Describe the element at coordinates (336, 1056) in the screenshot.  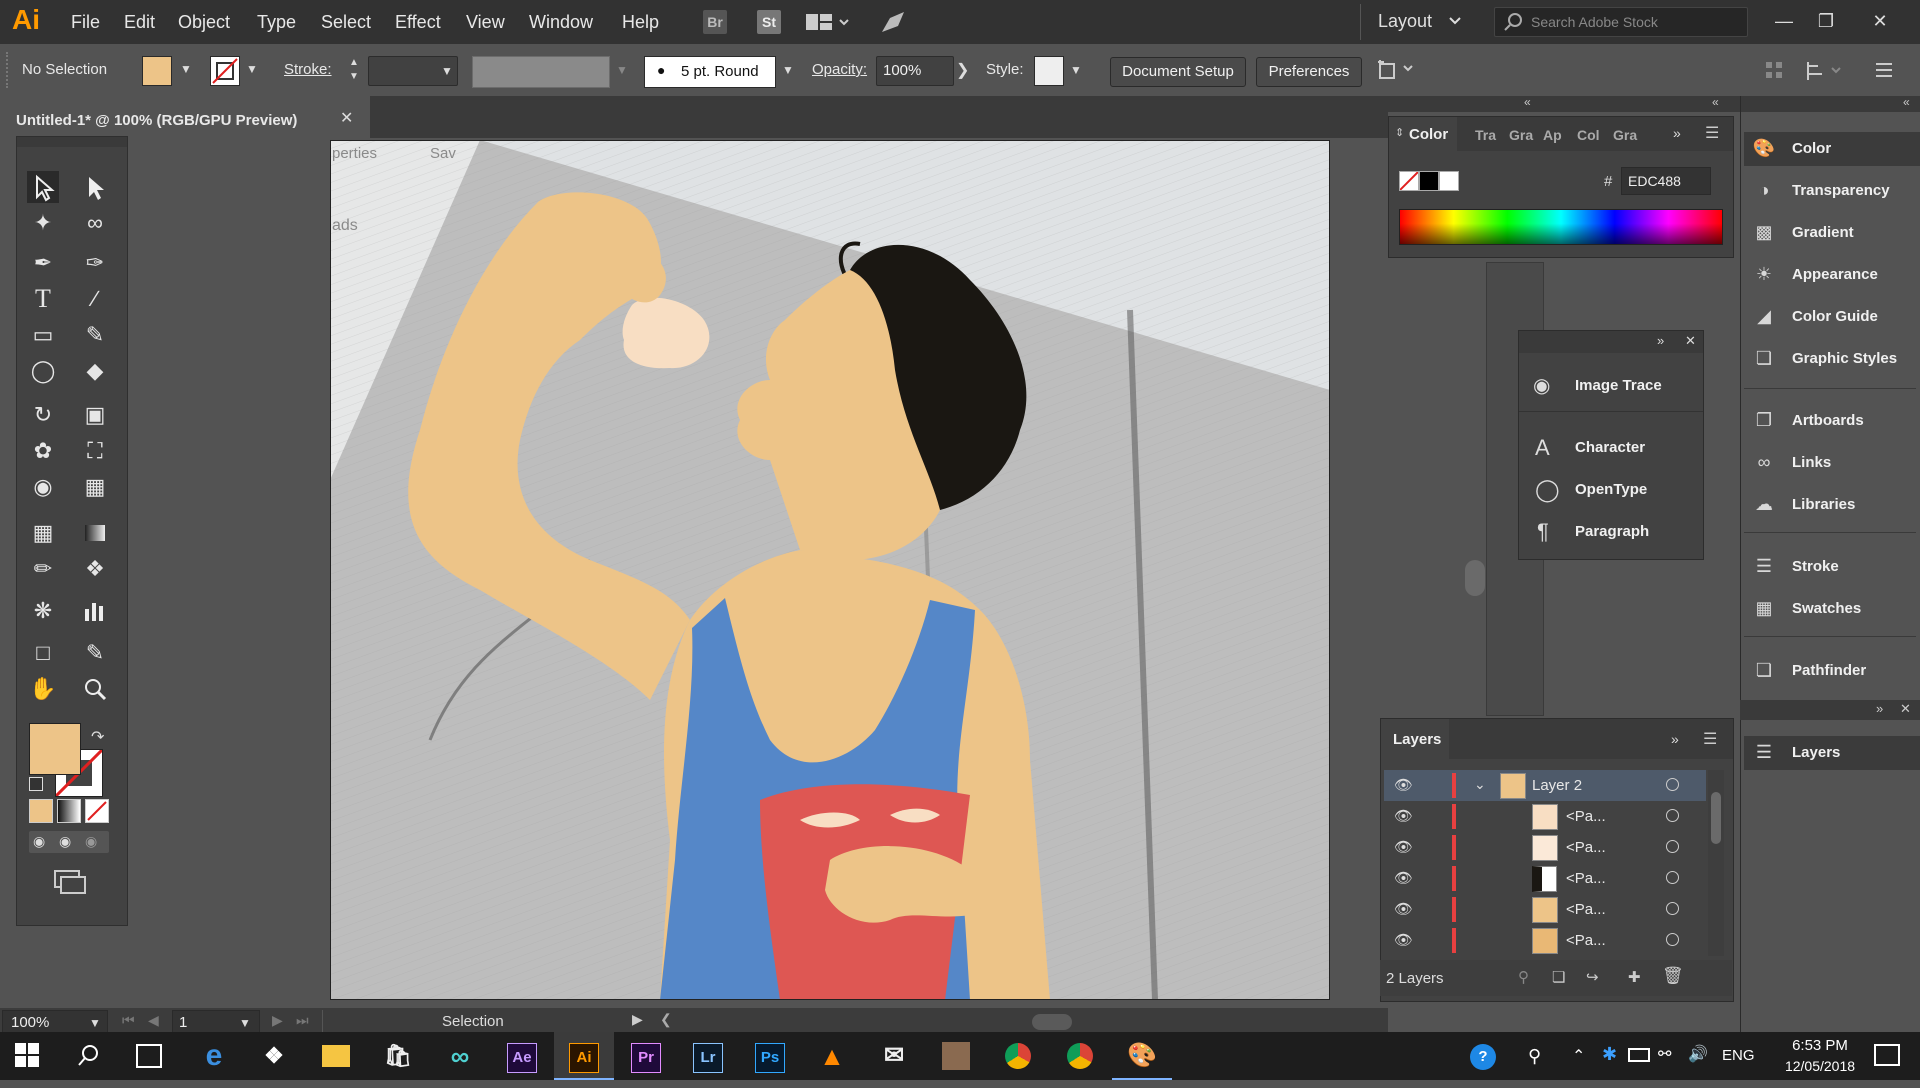
I see `file-explorer-icon` at that location.